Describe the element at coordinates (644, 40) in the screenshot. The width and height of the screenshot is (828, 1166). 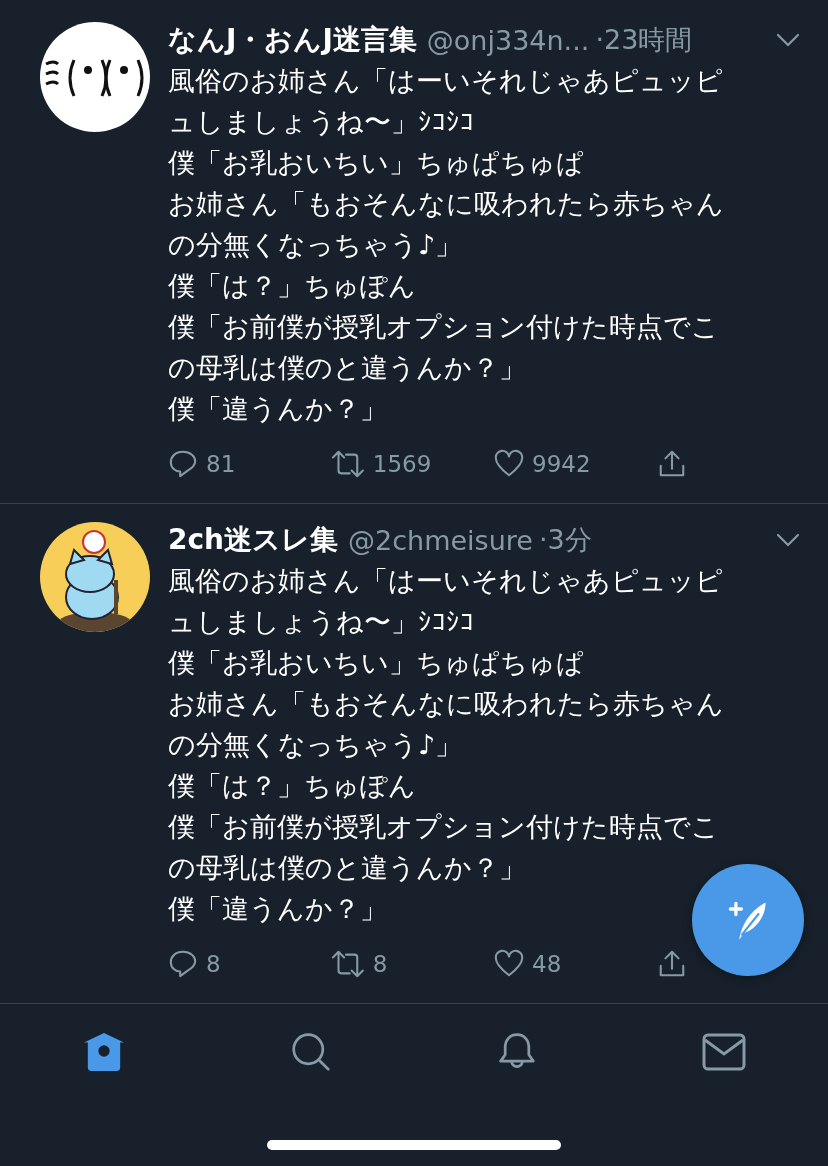
I see `timestamp: ·23時間` at that location.